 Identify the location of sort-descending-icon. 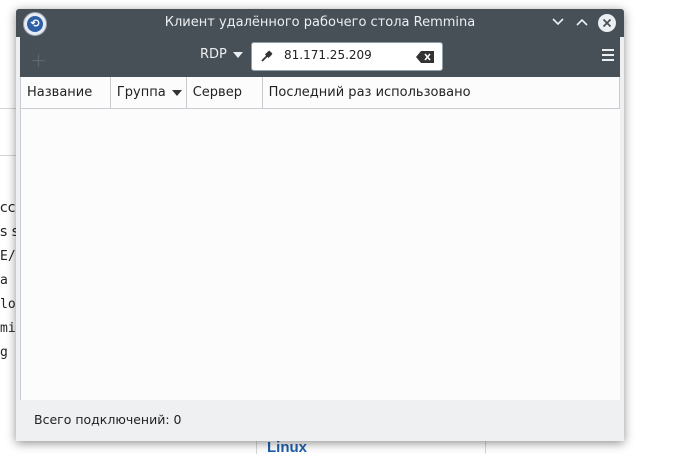
(176, 92).